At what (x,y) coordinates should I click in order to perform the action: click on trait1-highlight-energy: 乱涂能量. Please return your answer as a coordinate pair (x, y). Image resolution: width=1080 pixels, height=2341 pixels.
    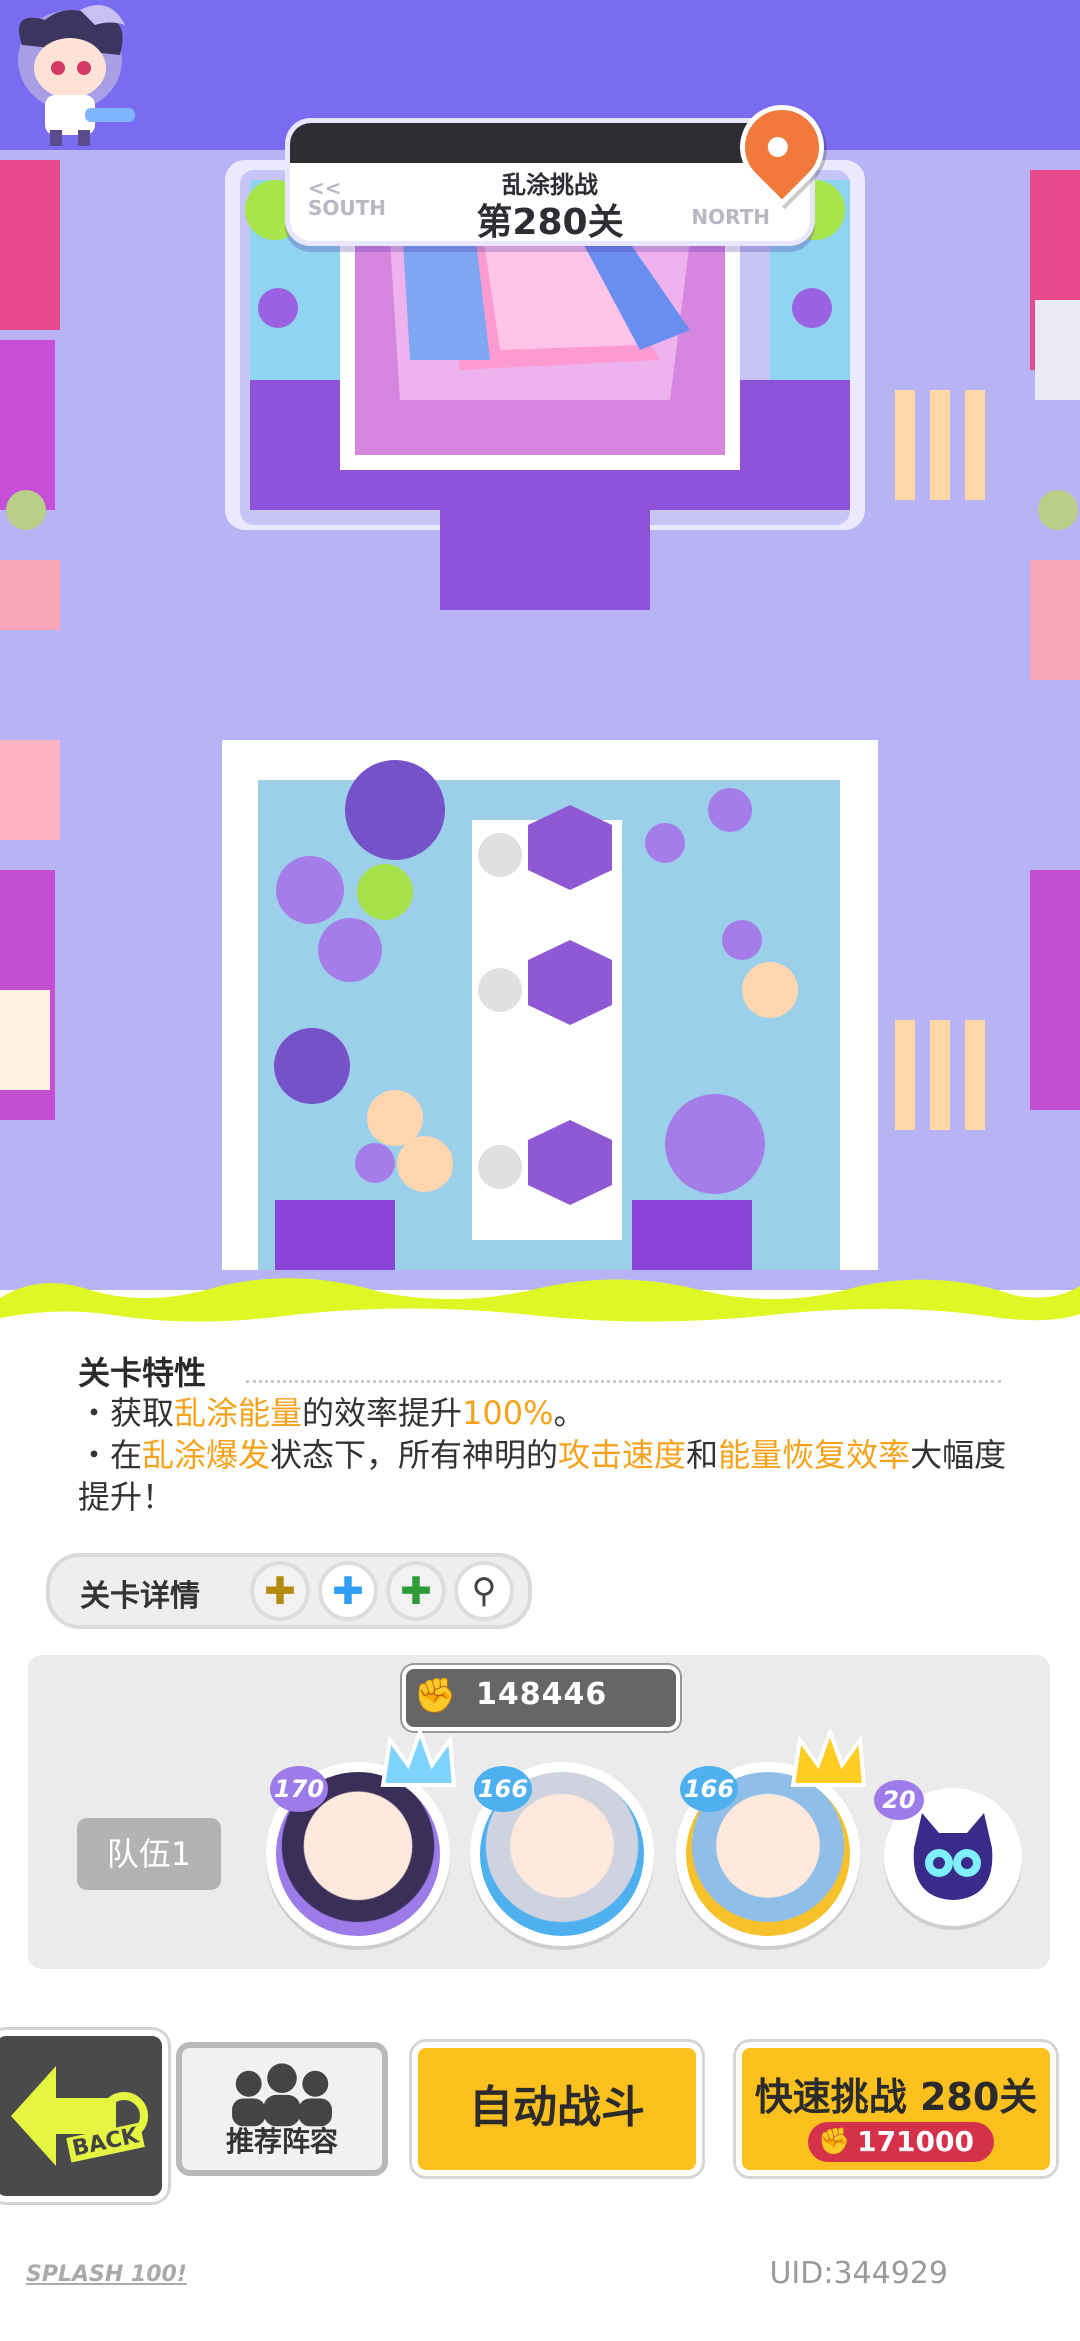
    Looking at the image, I should click on (238, 1413).